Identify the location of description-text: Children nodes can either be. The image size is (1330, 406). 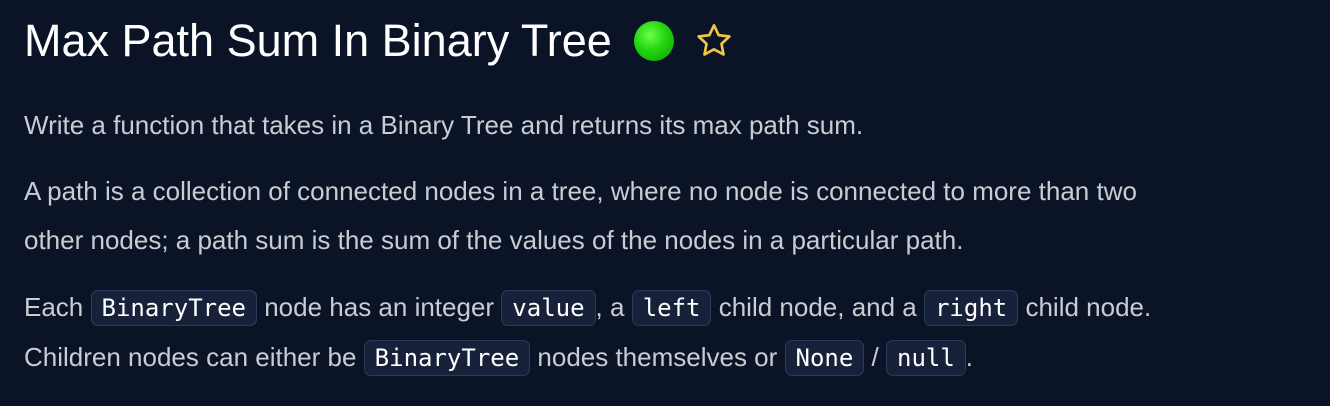
(194, 357).